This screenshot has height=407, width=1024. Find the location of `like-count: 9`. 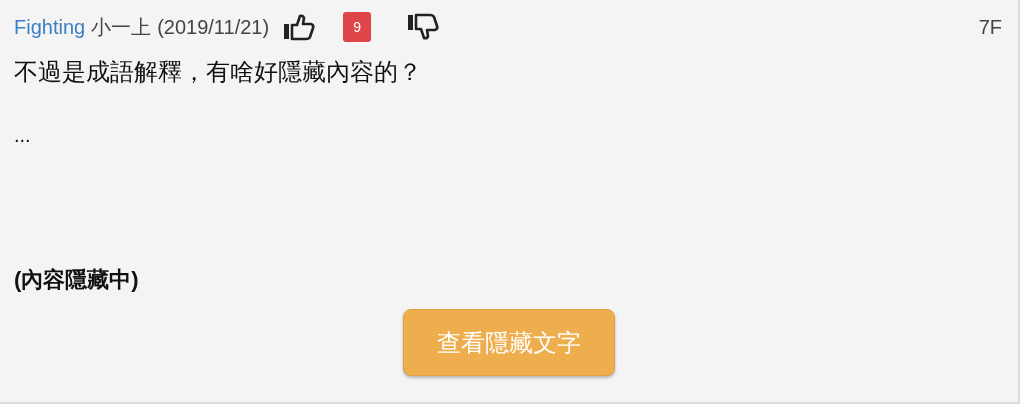

like-count: 9 is located at coordinates (357, 27).